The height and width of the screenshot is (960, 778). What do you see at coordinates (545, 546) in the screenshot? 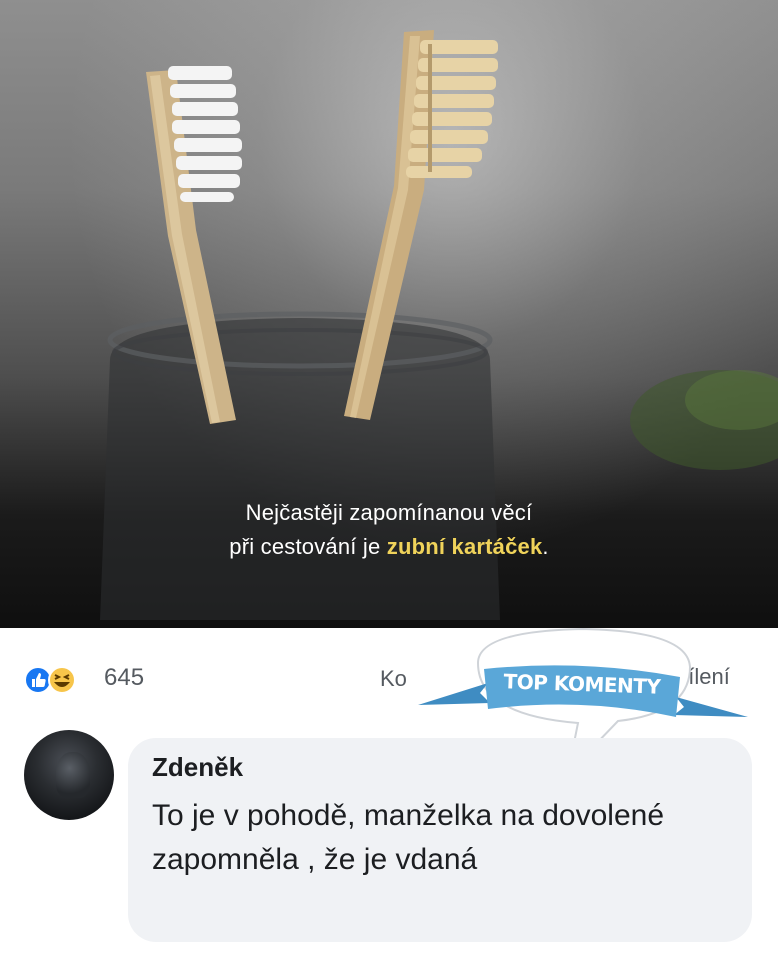
I see `caption-line-2-end: .` at bounding box center [545, 546].